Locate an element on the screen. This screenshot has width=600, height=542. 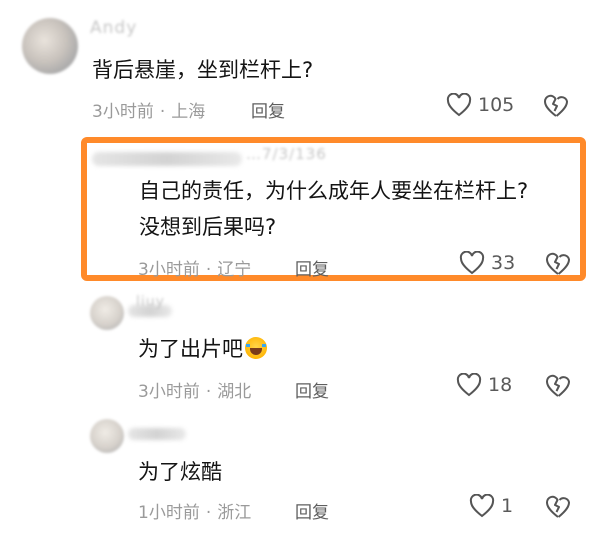
comment-meta: 3小时前 · 辽宁 is located at coordinates (194, 267).